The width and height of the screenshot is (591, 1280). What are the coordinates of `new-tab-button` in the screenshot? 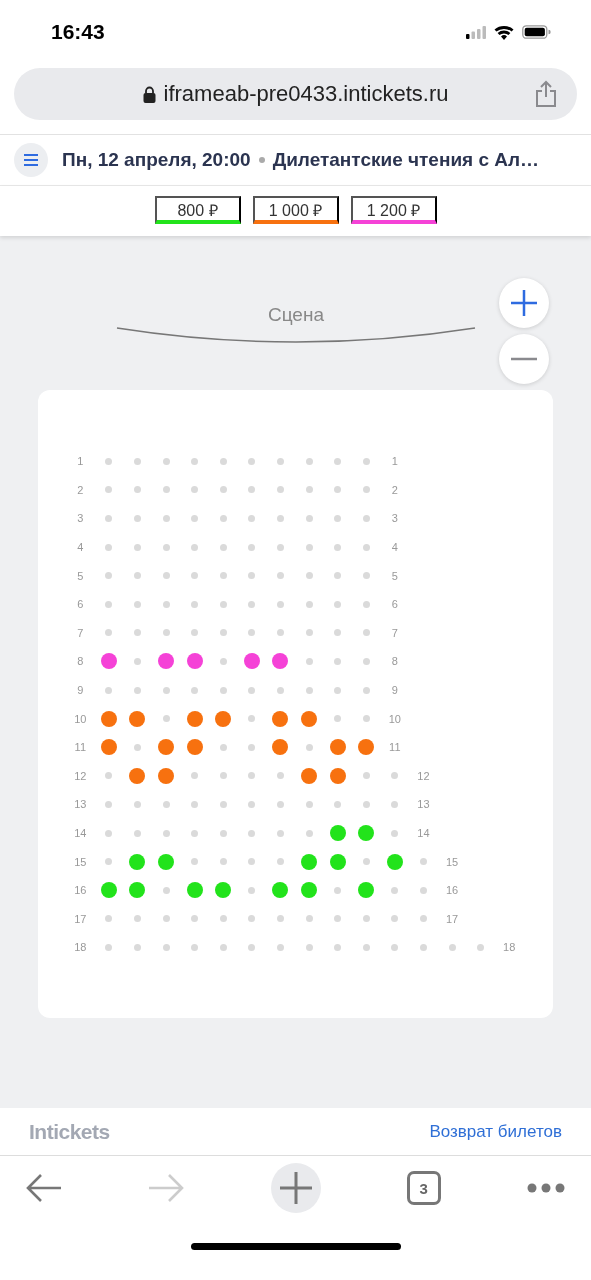 It's located at (295, 1188).